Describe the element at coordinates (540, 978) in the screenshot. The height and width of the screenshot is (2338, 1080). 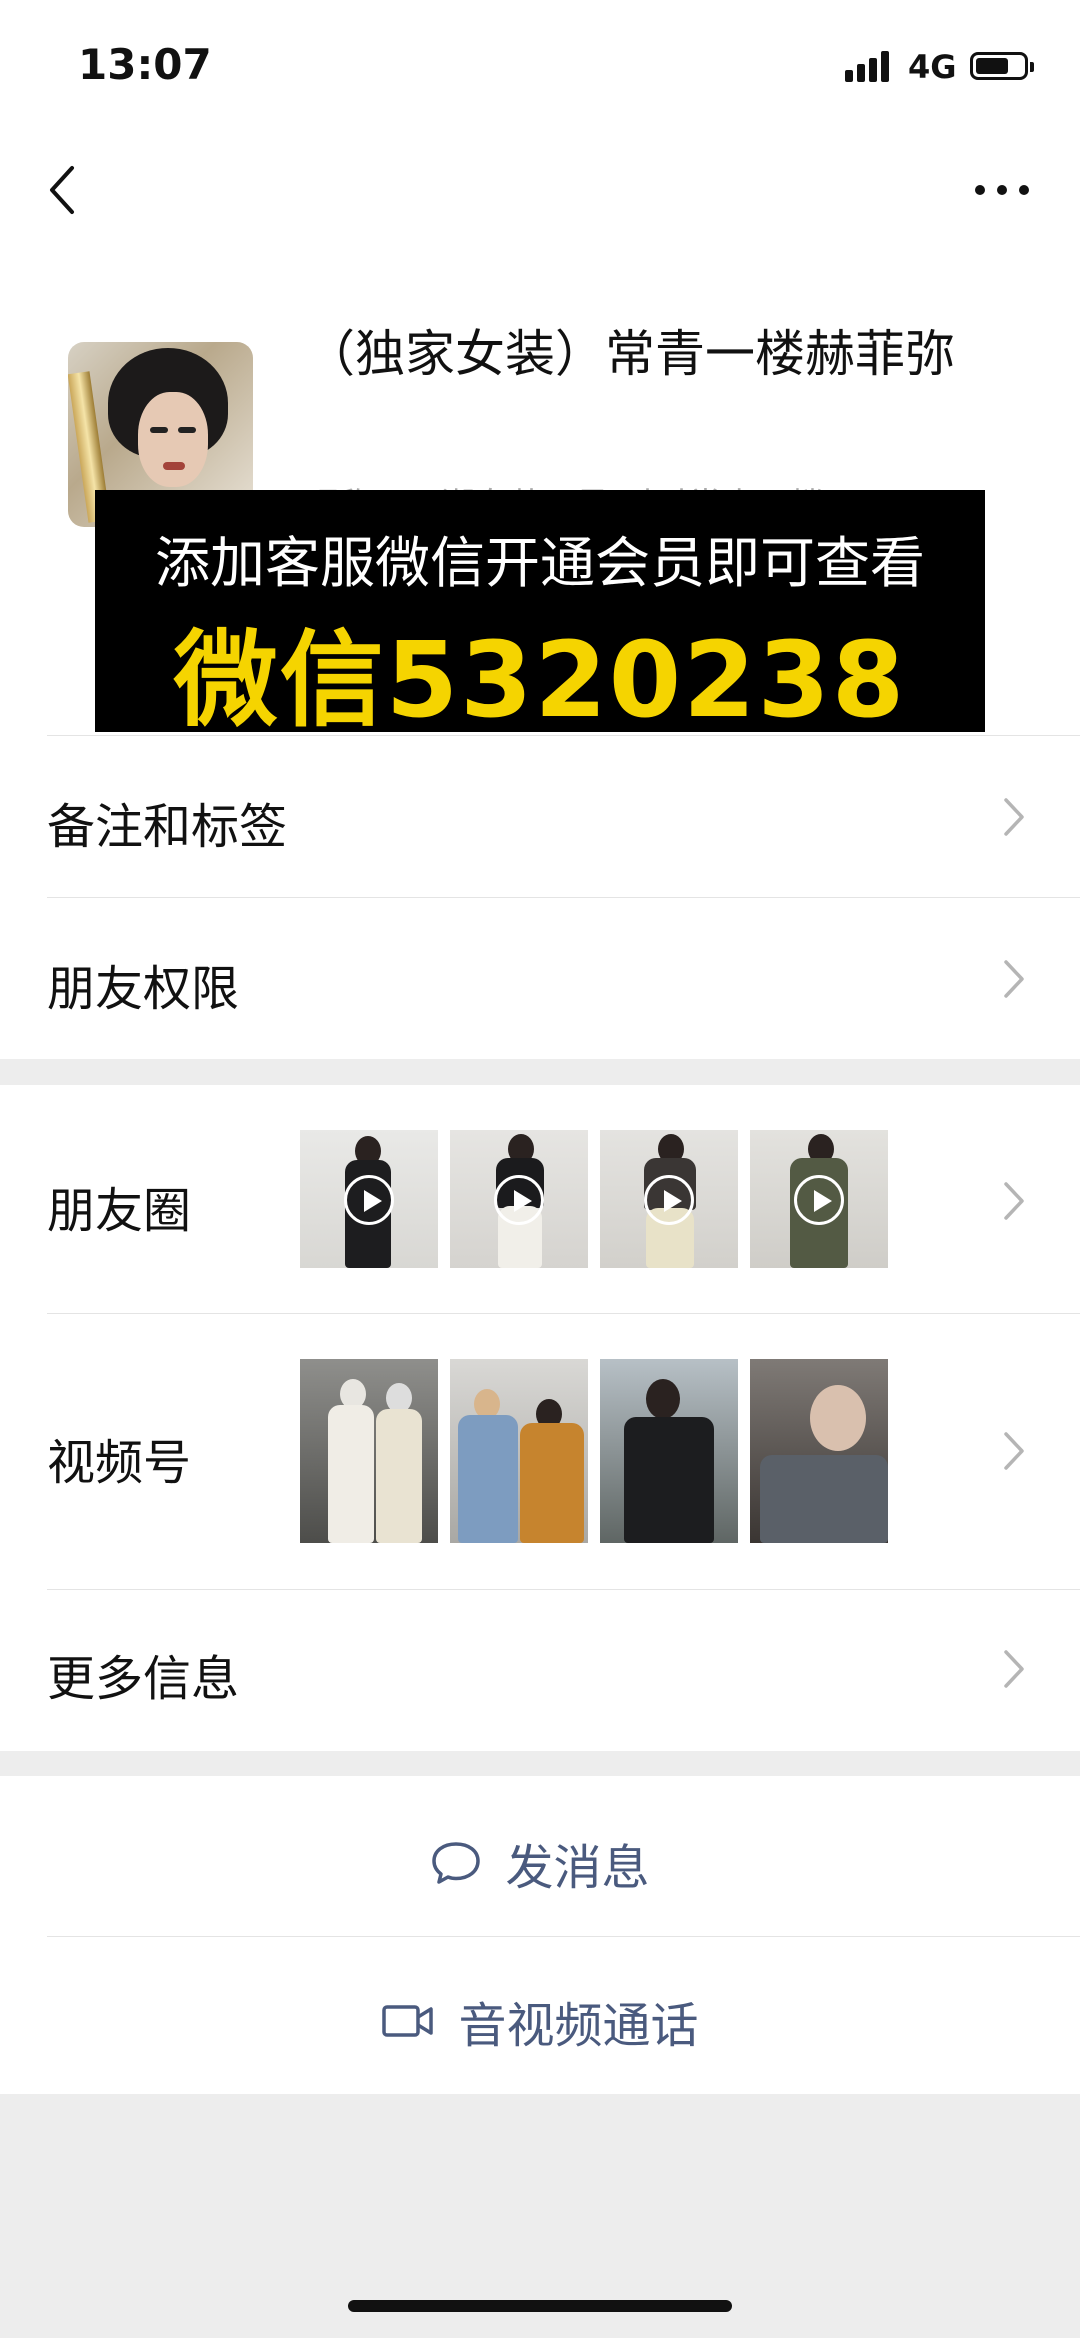
I see `row-friend-permission: 朋友权限` at that location.